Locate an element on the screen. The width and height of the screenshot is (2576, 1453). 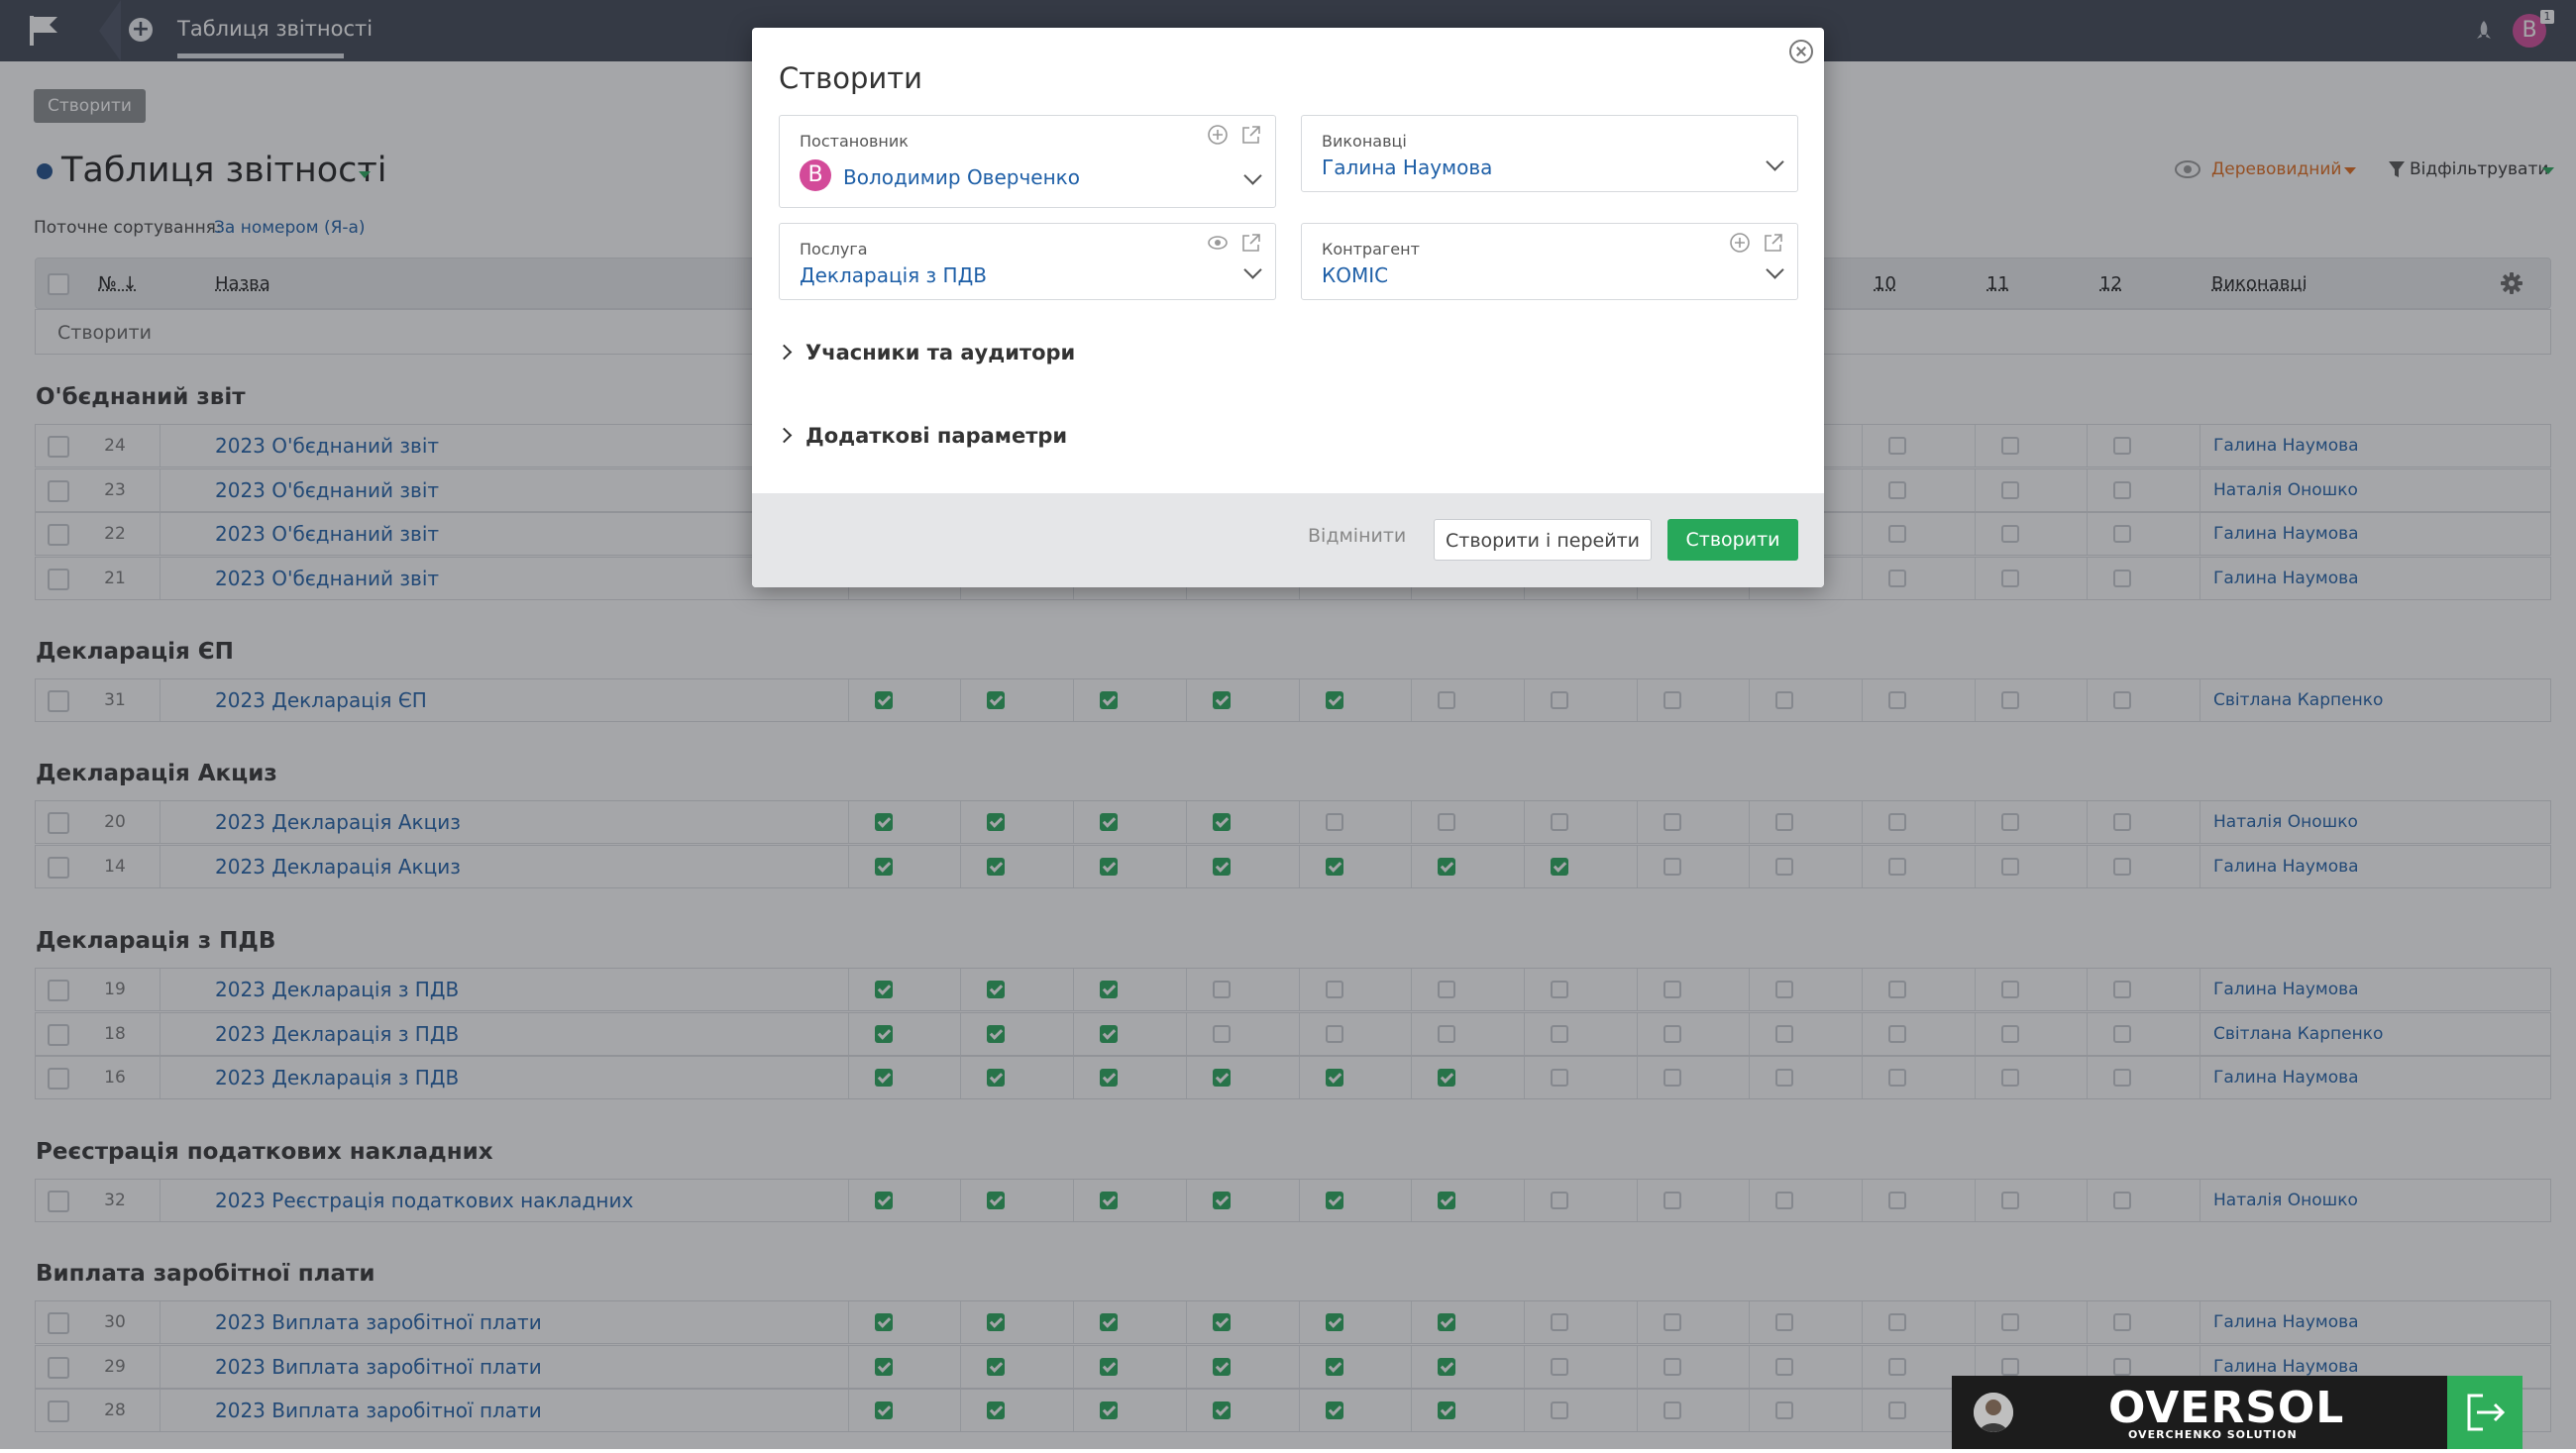
close-icon is located at coordinates (1801, 51).